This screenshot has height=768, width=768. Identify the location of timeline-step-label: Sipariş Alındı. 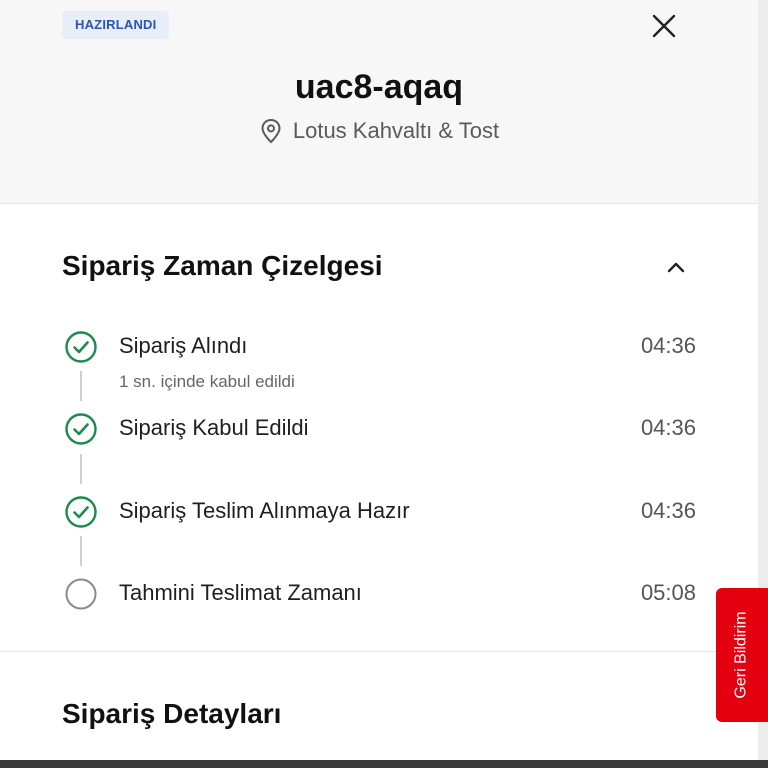
(183, 345).